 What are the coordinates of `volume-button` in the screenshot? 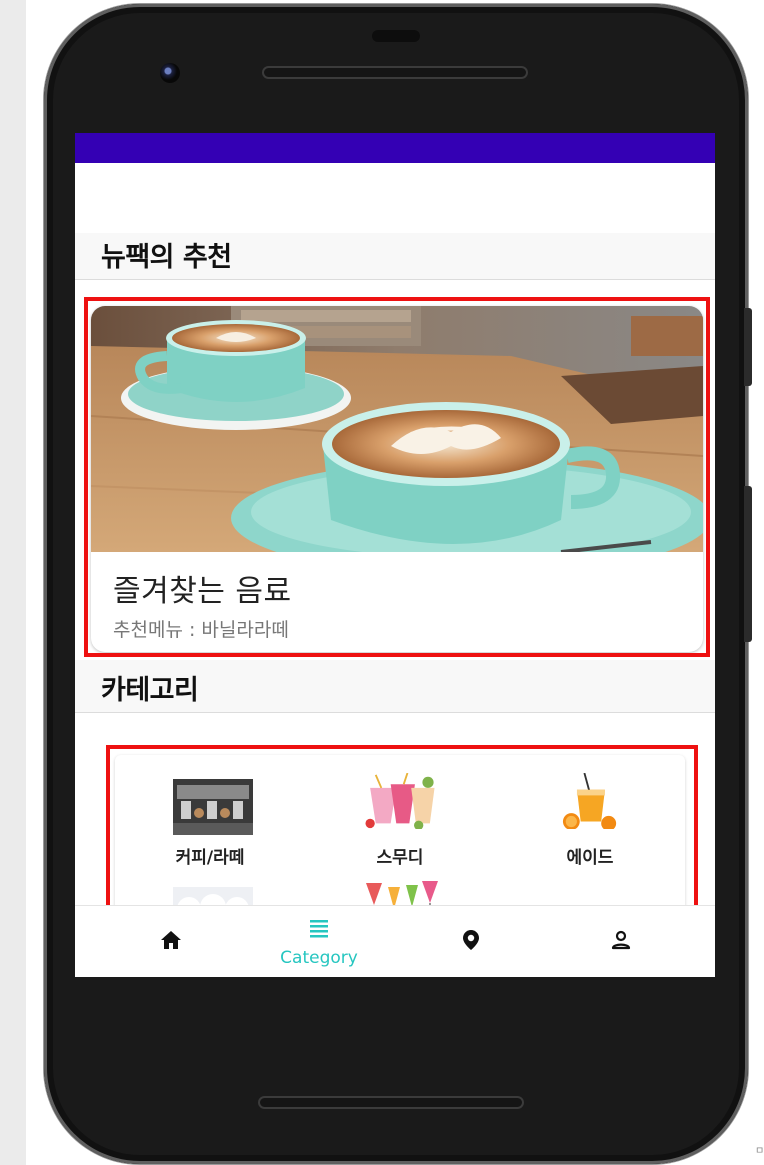 It's located at (748, 564).